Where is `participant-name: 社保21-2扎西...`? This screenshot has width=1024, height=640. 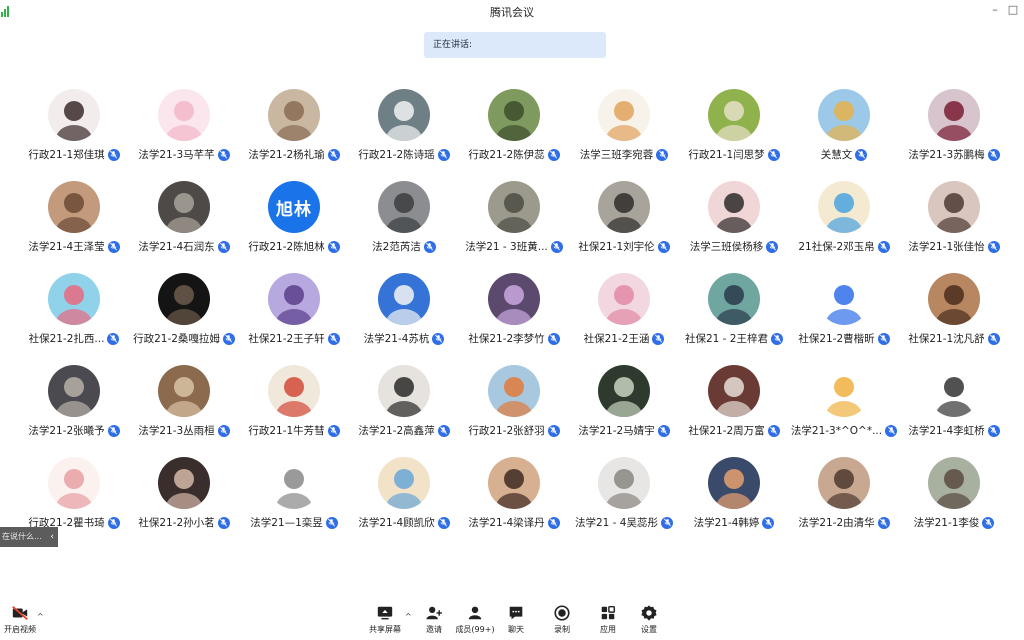 participant-name: 社保21-2扎西... is located at coordinates (66, 339).